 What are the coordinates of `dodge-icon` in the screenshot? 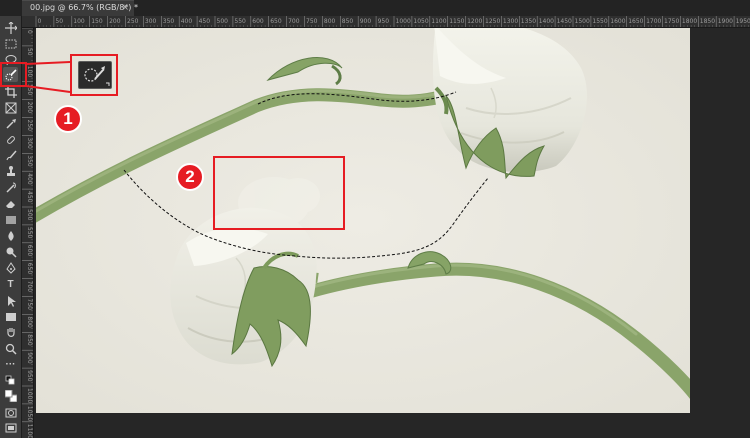 It's located at (10, 251).